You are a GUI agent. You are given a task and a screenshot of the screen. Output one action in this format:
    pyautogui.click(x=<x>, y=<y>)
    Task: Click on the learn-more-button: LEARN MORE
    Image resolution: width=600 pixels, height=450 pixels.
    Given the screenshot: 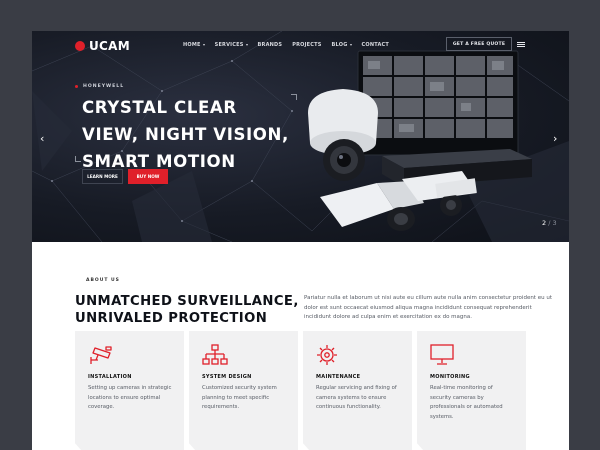 What is the action you would take?
    pyautogui.click(x=102, y=176)
    